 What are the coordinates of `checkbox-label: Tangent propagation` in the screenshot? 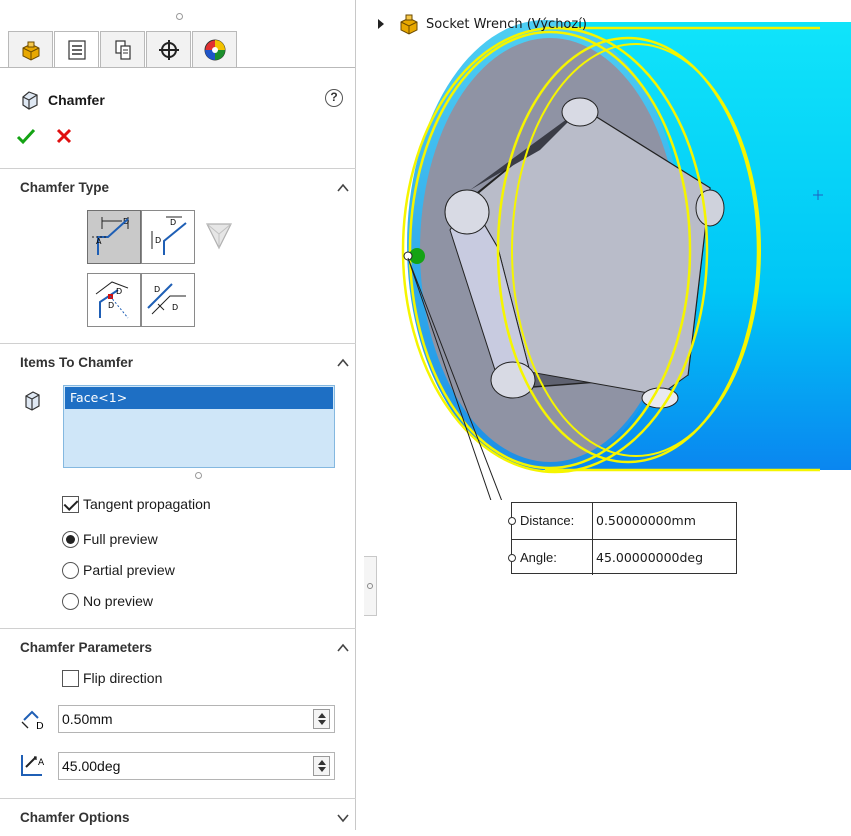 It's located at (147, 504).